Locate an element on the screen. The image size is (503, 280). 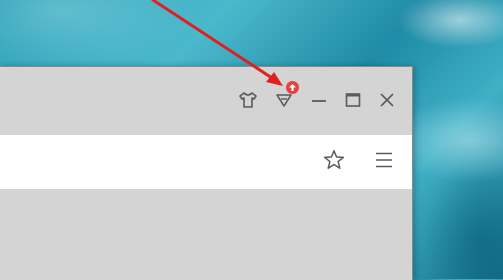
minimize-button is located at coordinates (319, 100).